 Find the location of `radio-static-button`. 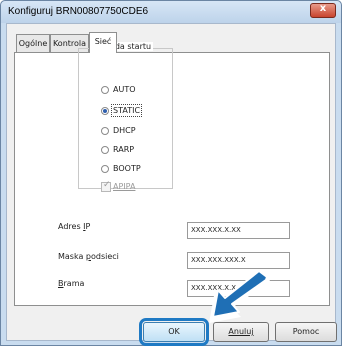

radio-static-button is located at coordinates (105, 111).